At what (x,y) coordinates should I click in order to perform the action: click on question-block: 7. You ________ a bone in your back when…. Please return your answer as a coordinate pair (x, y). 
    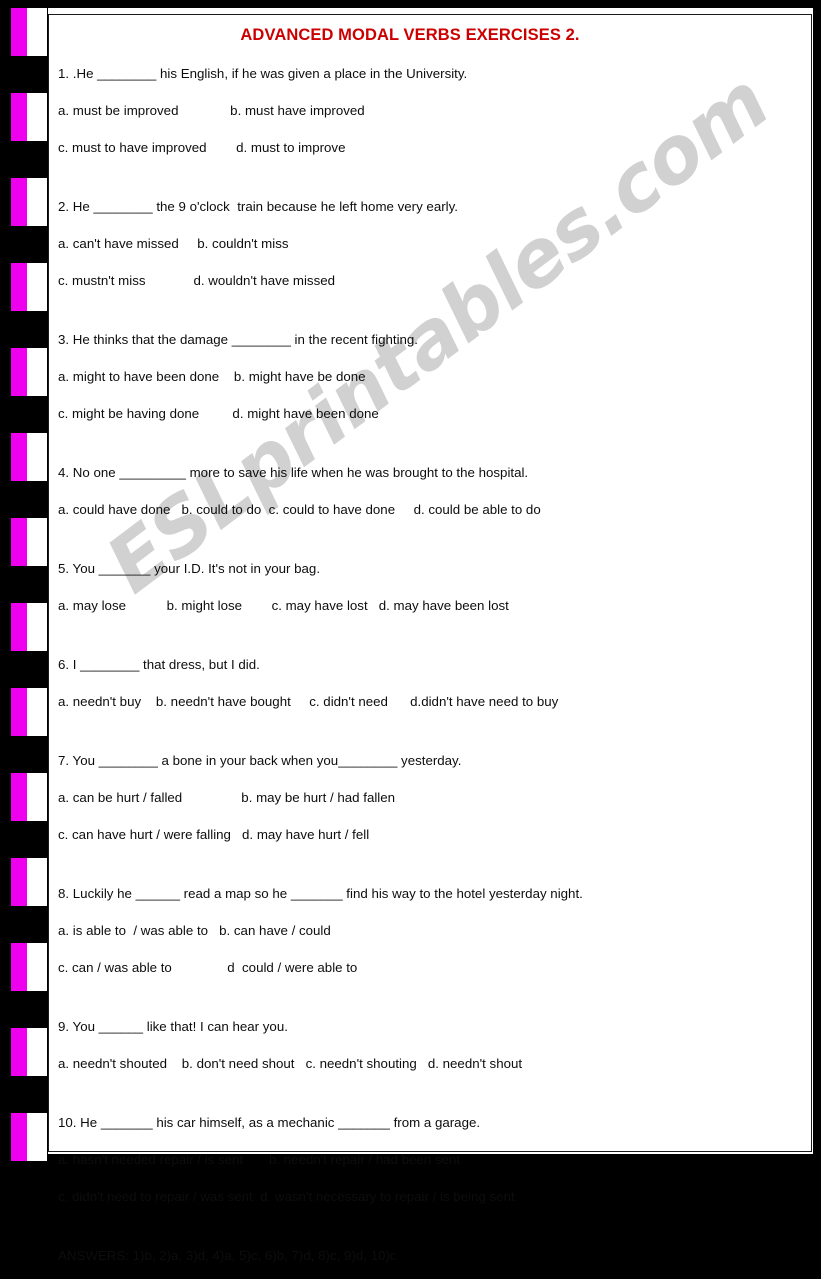
    Looking at the image, I should click on (428, 798).